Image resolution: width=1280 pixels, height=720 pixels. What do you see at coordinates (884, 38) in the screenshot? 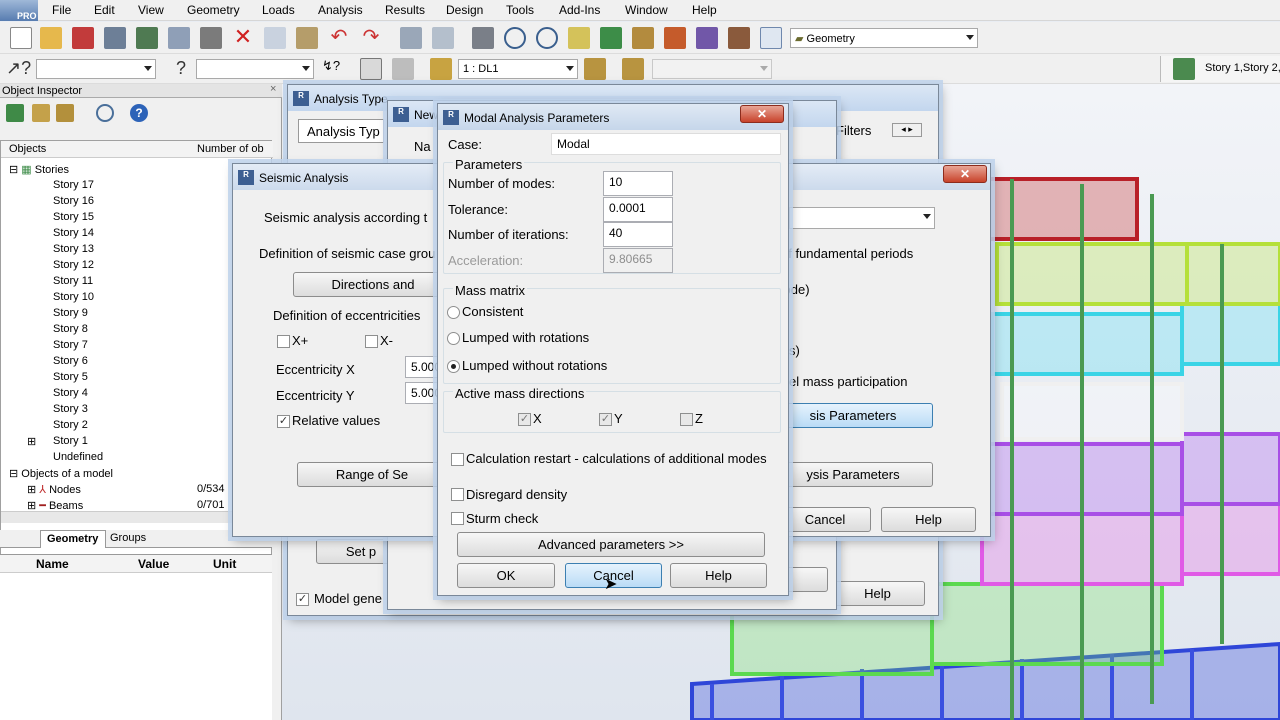
I see `layout-combo: ▰ Geometry` at bounding box center [884, 38].